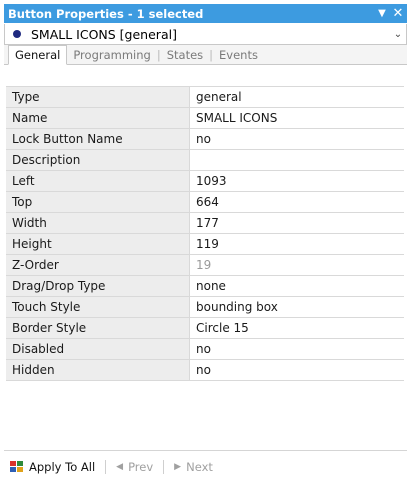 The width and height of the screenshot is (409, 478). Describe the element at coordinates (98, 118) in the screenshot. I see `property-name: Name` at that location.